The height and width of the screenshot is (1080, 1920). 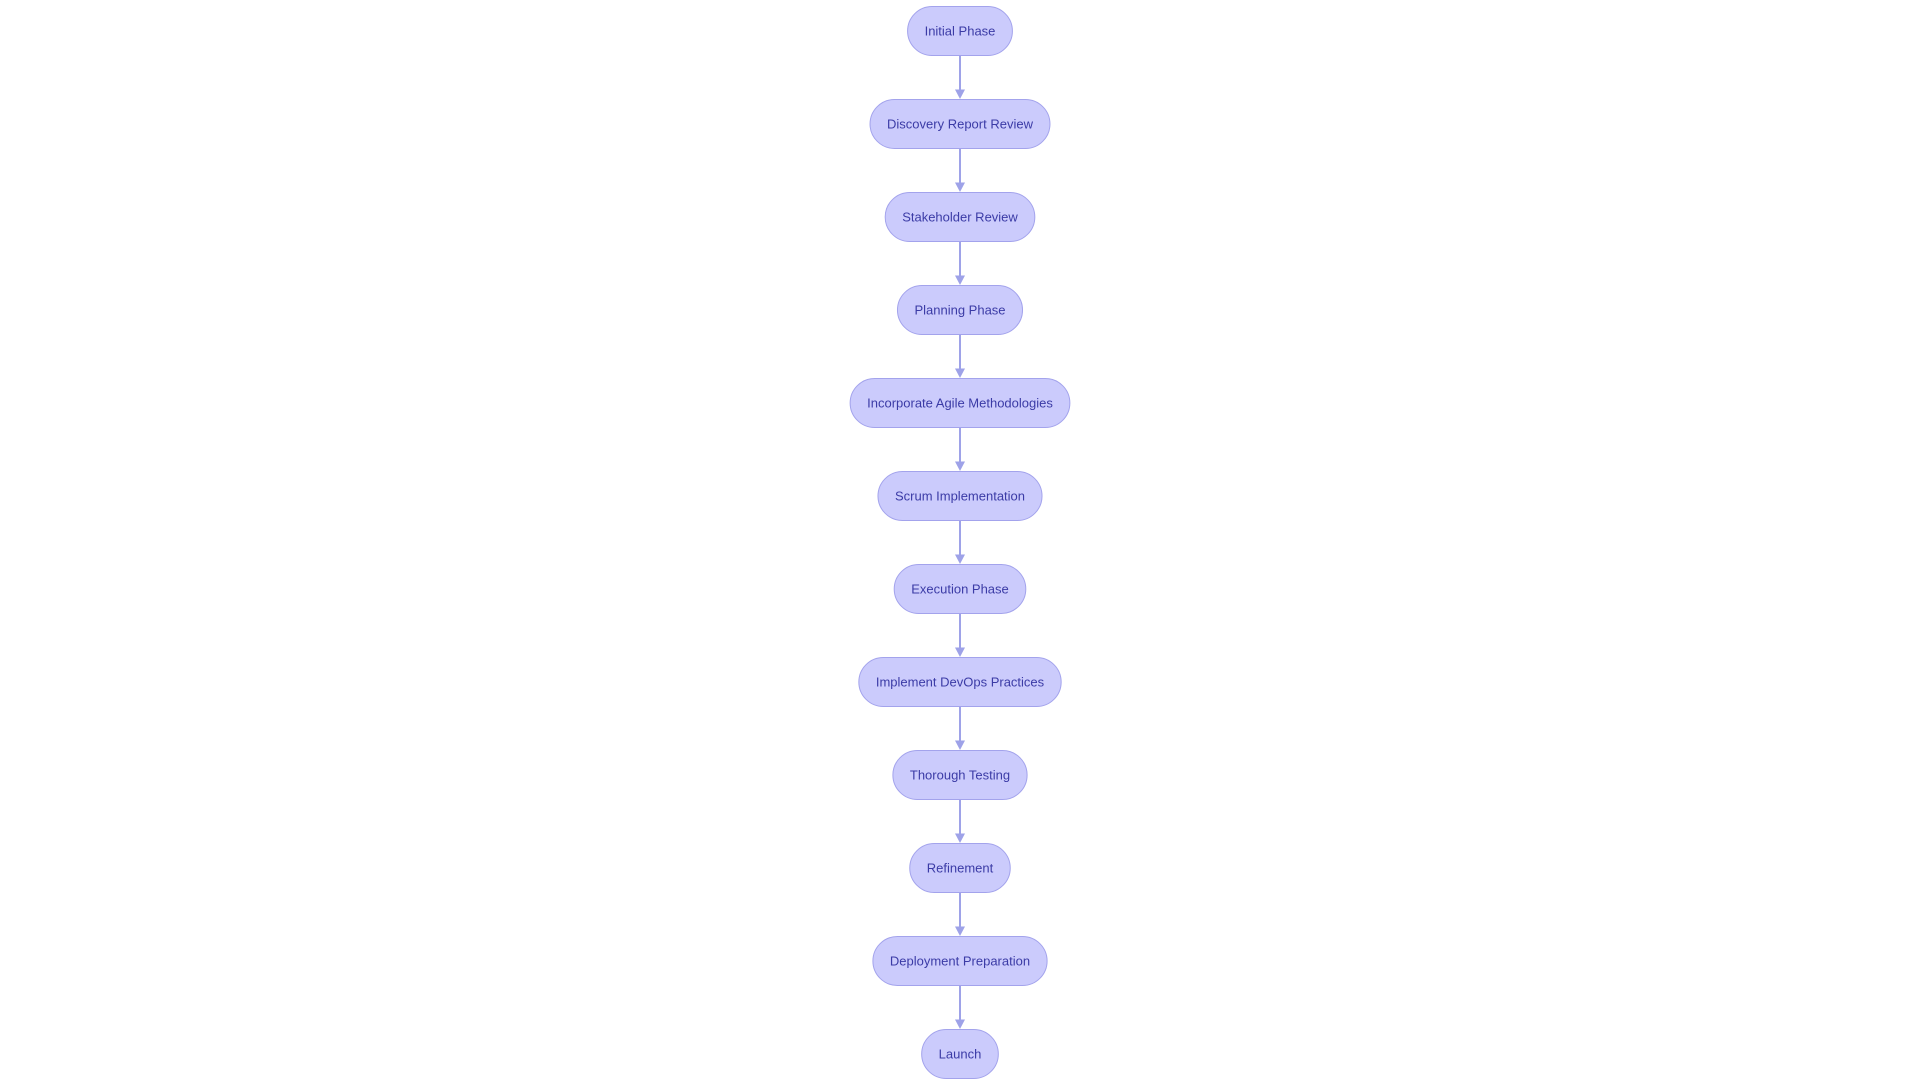 I want to click on flowchart-node: Execution Phase, so click(x=960, y=589).